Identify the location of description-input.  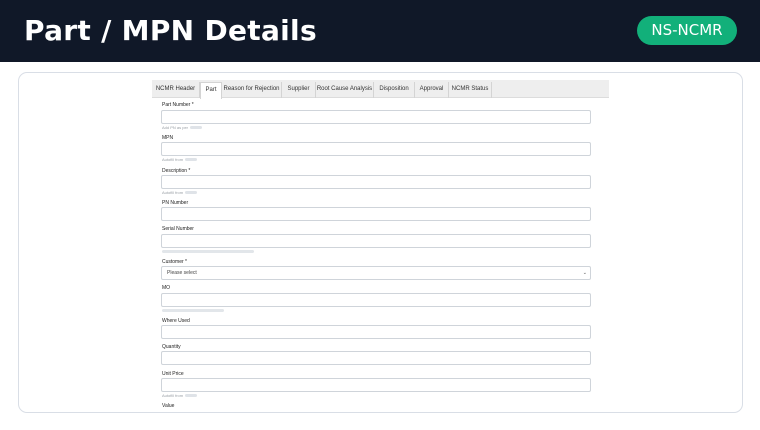
(376, 182).